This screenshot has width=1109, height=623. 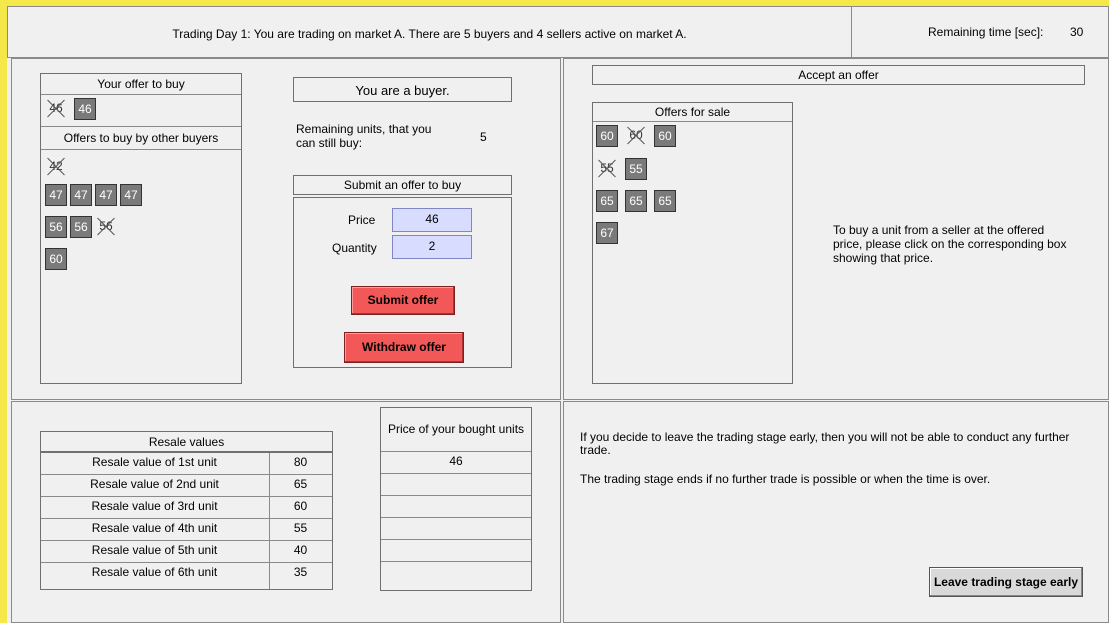 I want to click on quantity-label: Quantity, so click(x=354, y=248).